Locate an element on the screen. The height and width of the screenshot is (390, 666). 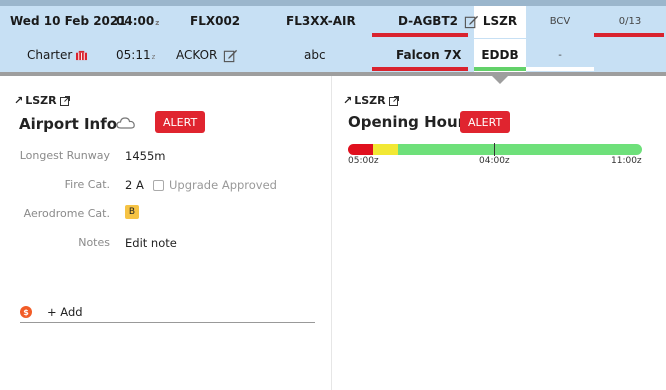
alternate-status-bar is located at coordinates (560, 69).